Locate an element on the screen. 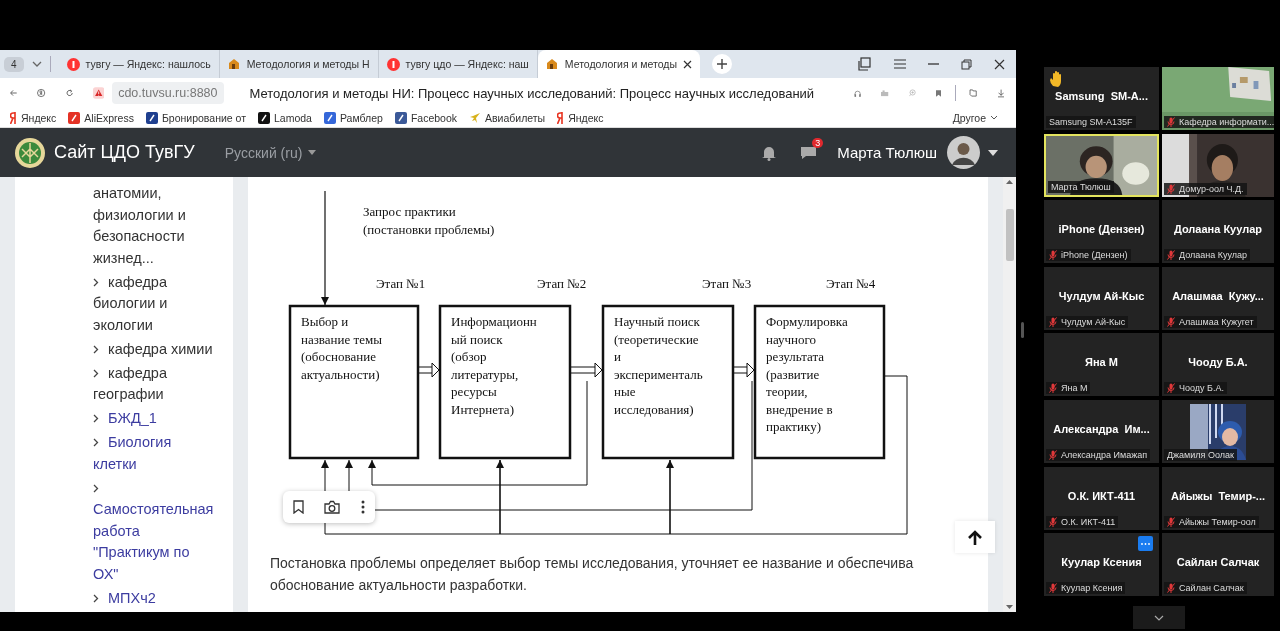 The image size is (1280, 631). participant-label: О.К. ИКТ-411 is located at coordinates (1088, 521).